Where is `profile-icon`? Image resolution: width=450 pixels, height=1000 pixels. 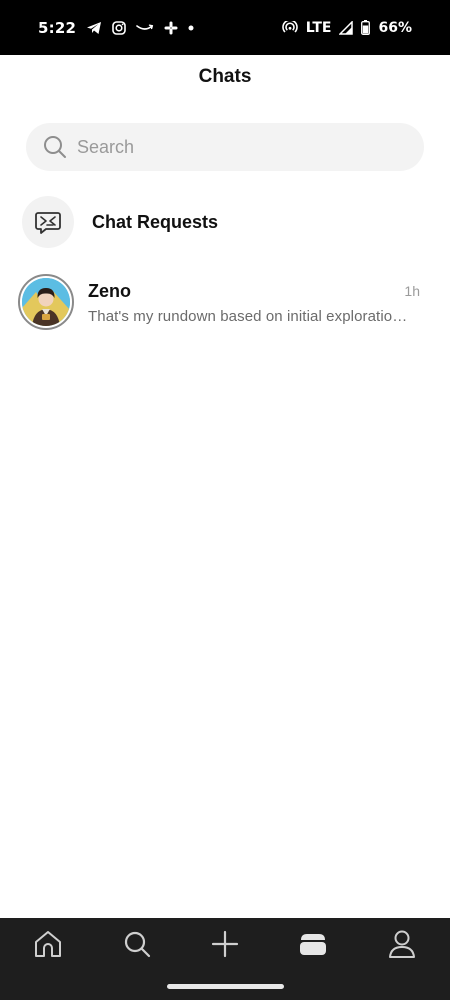
profile-icon is located at coordinates (402, 946).